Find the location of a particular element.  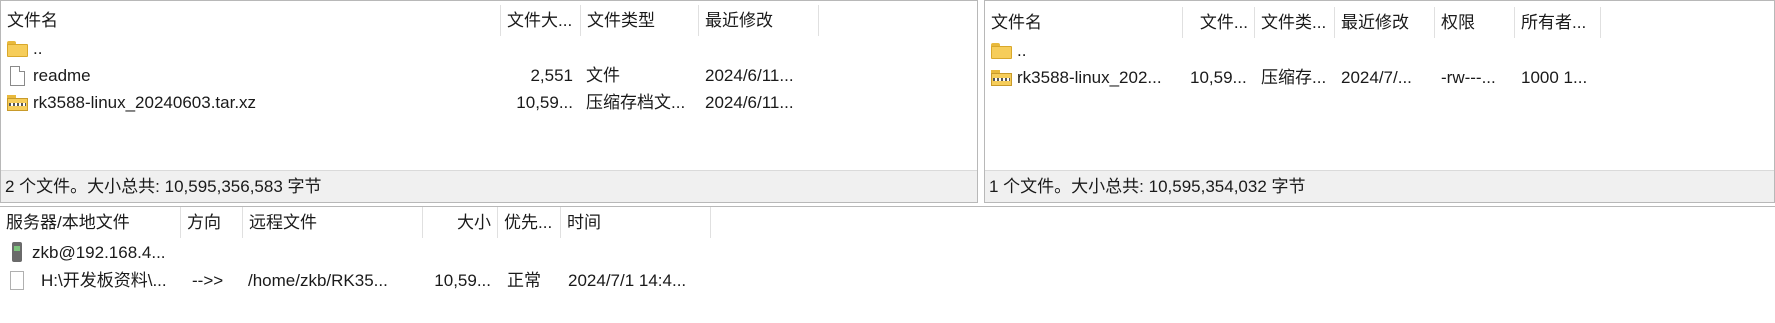

local-col-modified: 最近修改 is located at coordinates (759, 20).